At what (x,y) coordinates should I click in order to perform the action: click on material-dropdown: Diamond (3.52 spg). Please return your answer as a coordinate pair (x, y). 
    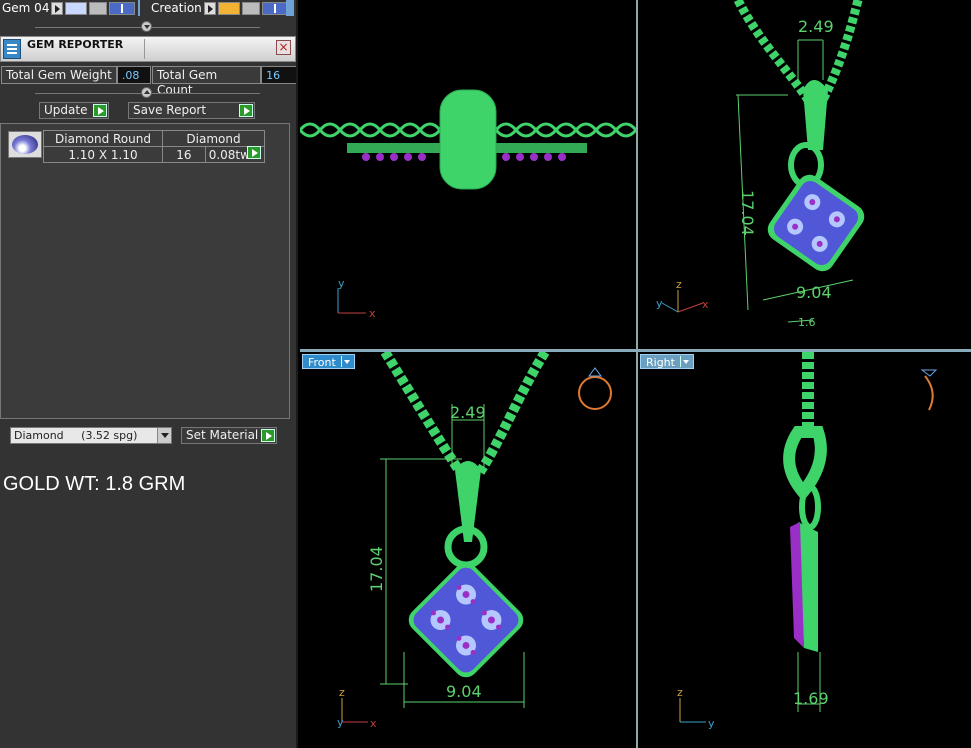
    Looking at the image, I should click on (91, 435).